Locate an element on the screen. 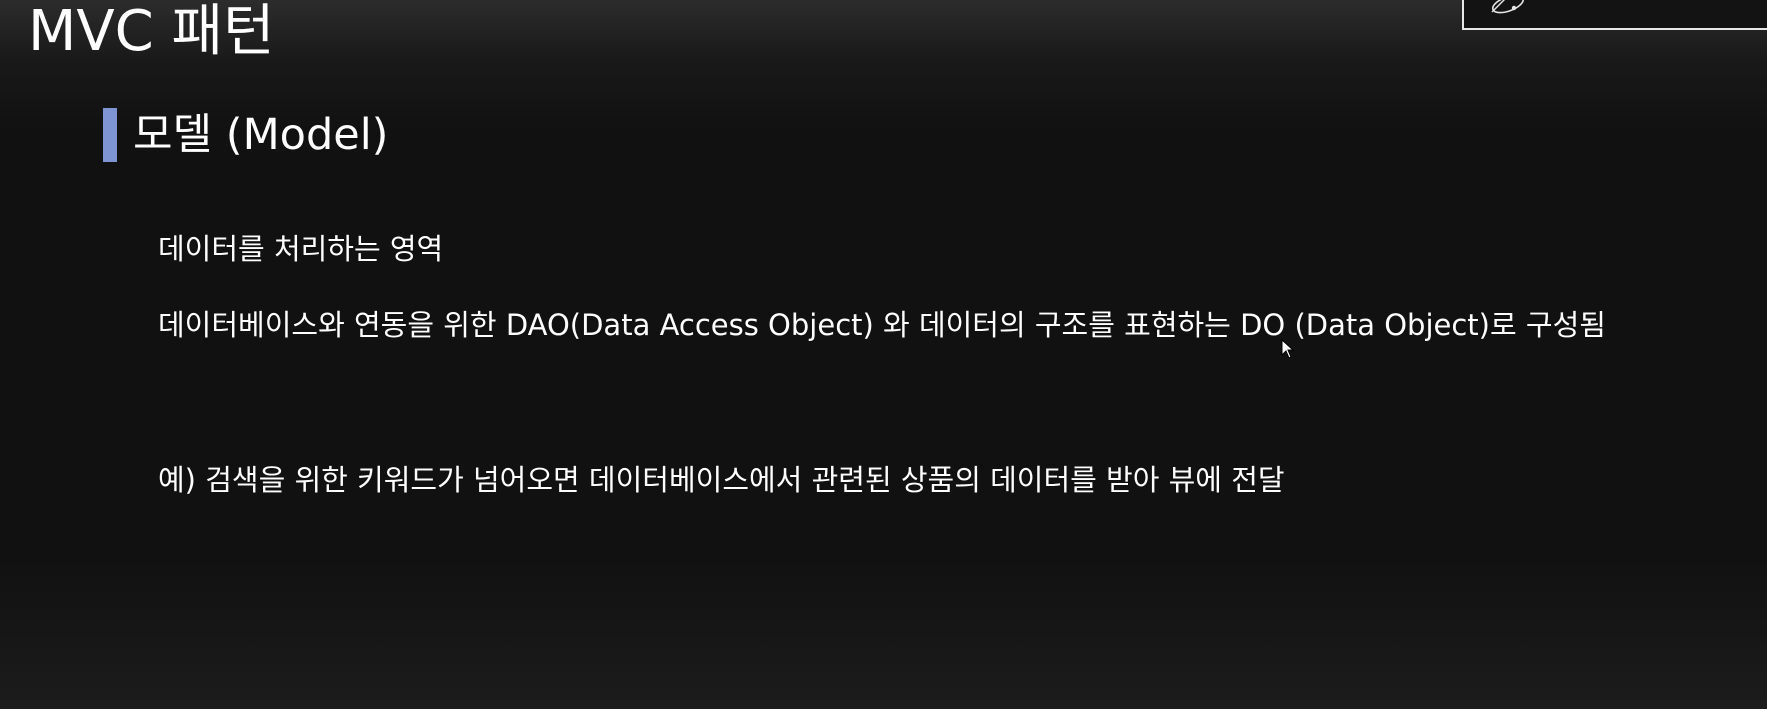 This screenshot has width=1767, height=709. logo-box is located at coordinates (1614, 15).